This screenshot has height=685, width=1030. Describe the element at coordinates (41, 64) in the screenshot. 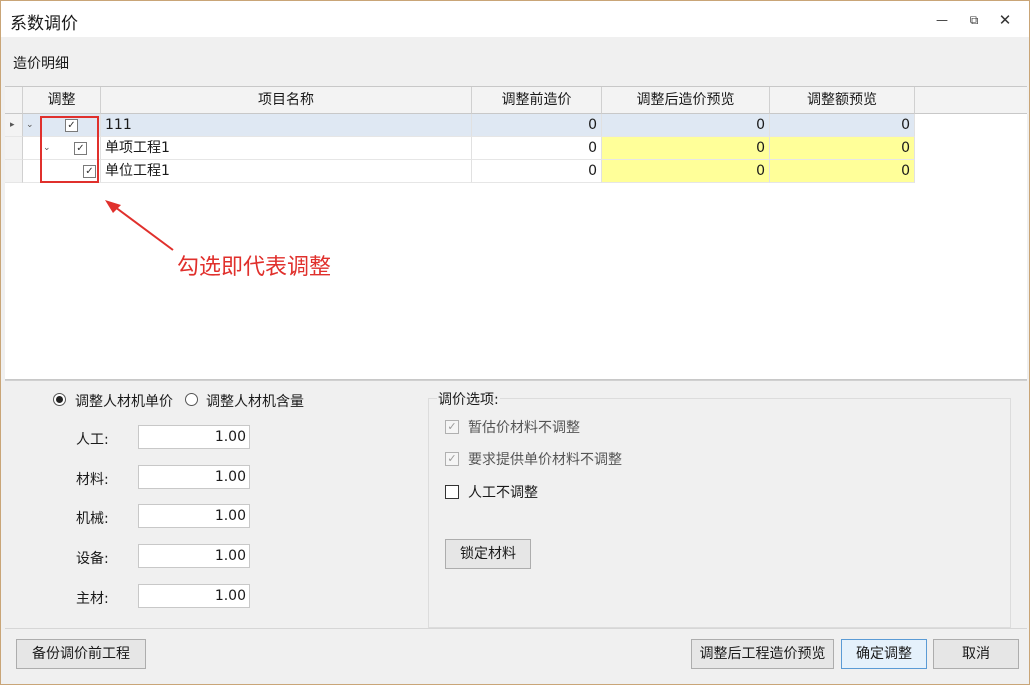

I see `section-label: 造价明细` at that location.